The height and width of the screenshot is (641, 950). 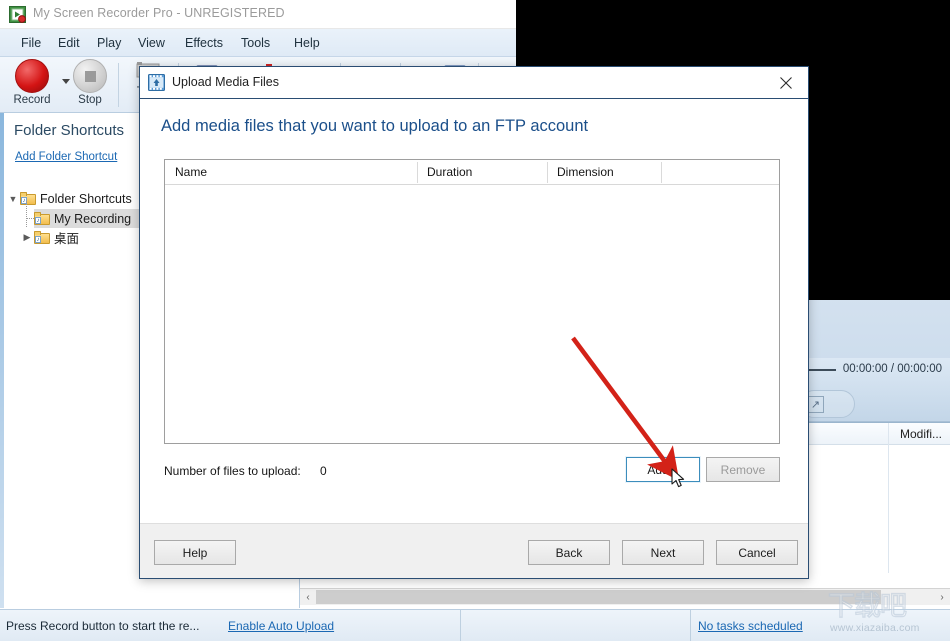 What do you see at coordinates (308, 597) in the screenshot?
I see `scroll-left-arrow-icon: ‹` at bounding box center [308, 597].